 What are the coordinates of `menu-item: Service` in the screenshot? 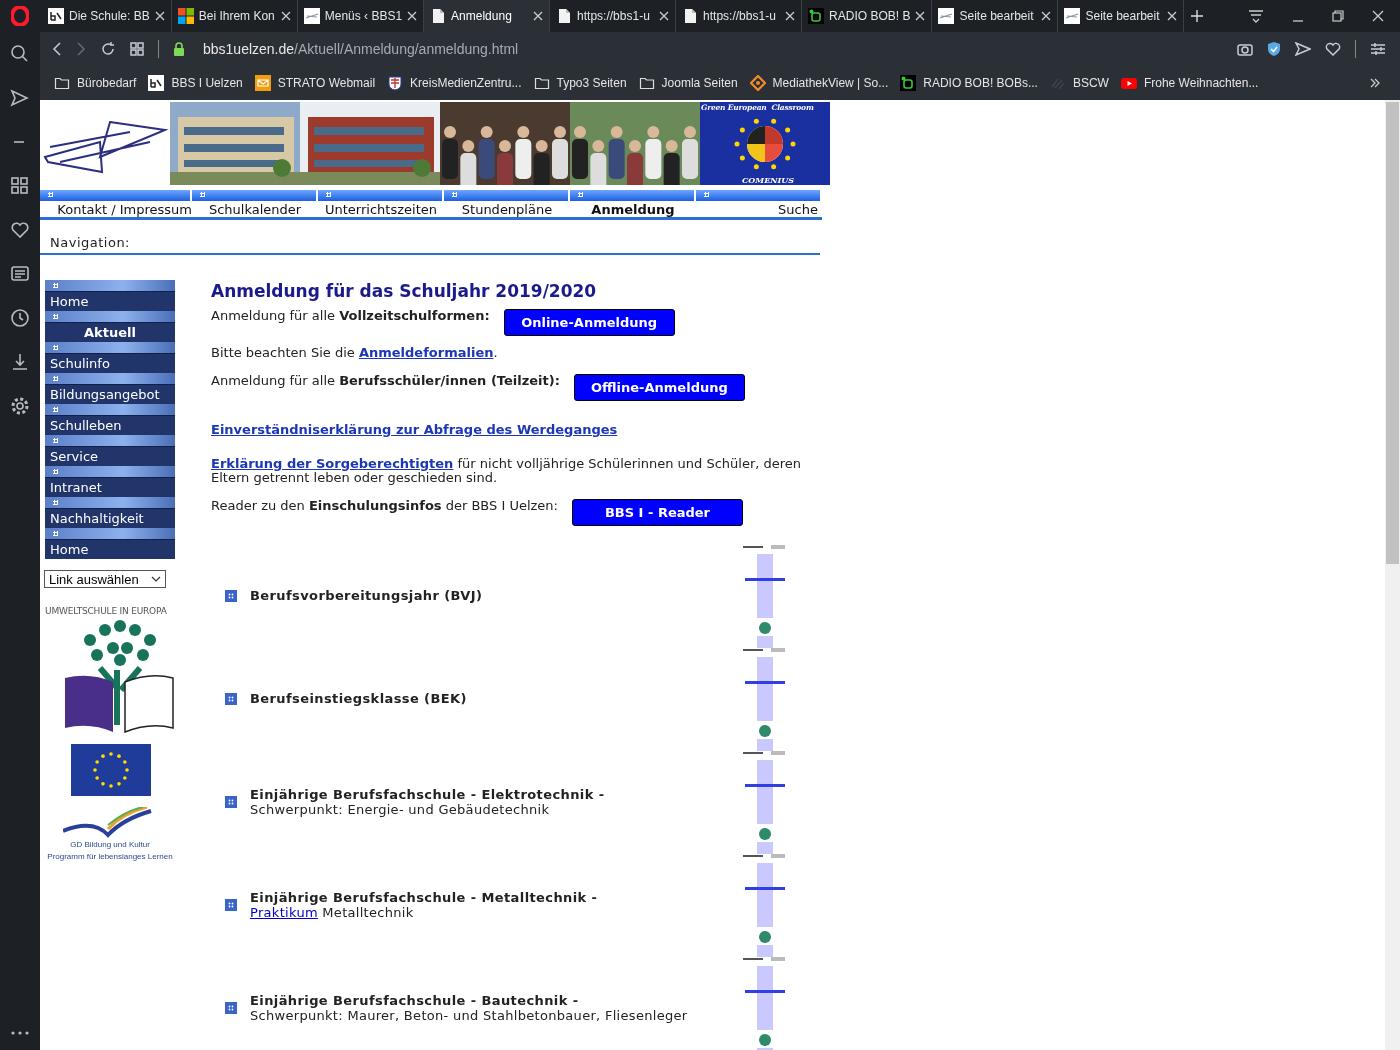 It's located at (110, 456).